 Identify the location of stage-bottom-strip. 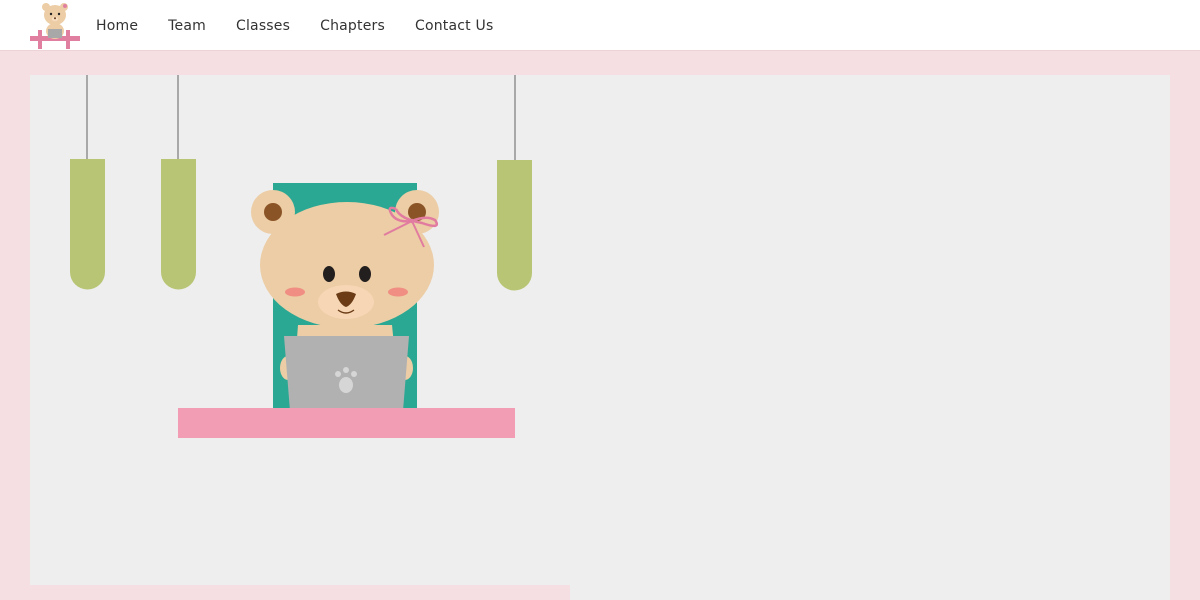
(300, 592).